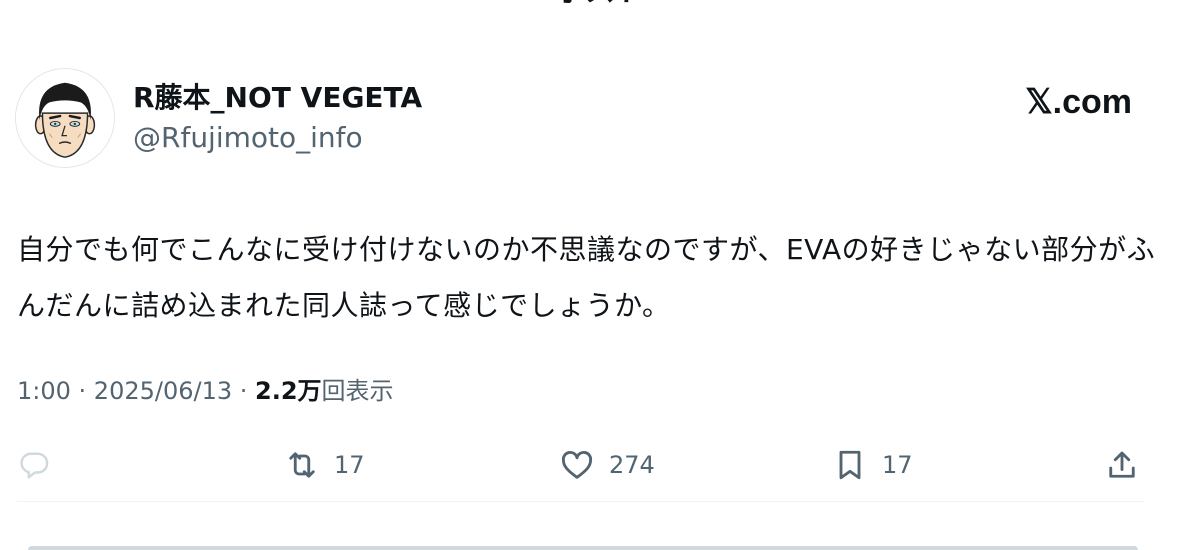 This screenshot has height=550, width=1200. I want to click on repost-button: 17, so click(324, 465).